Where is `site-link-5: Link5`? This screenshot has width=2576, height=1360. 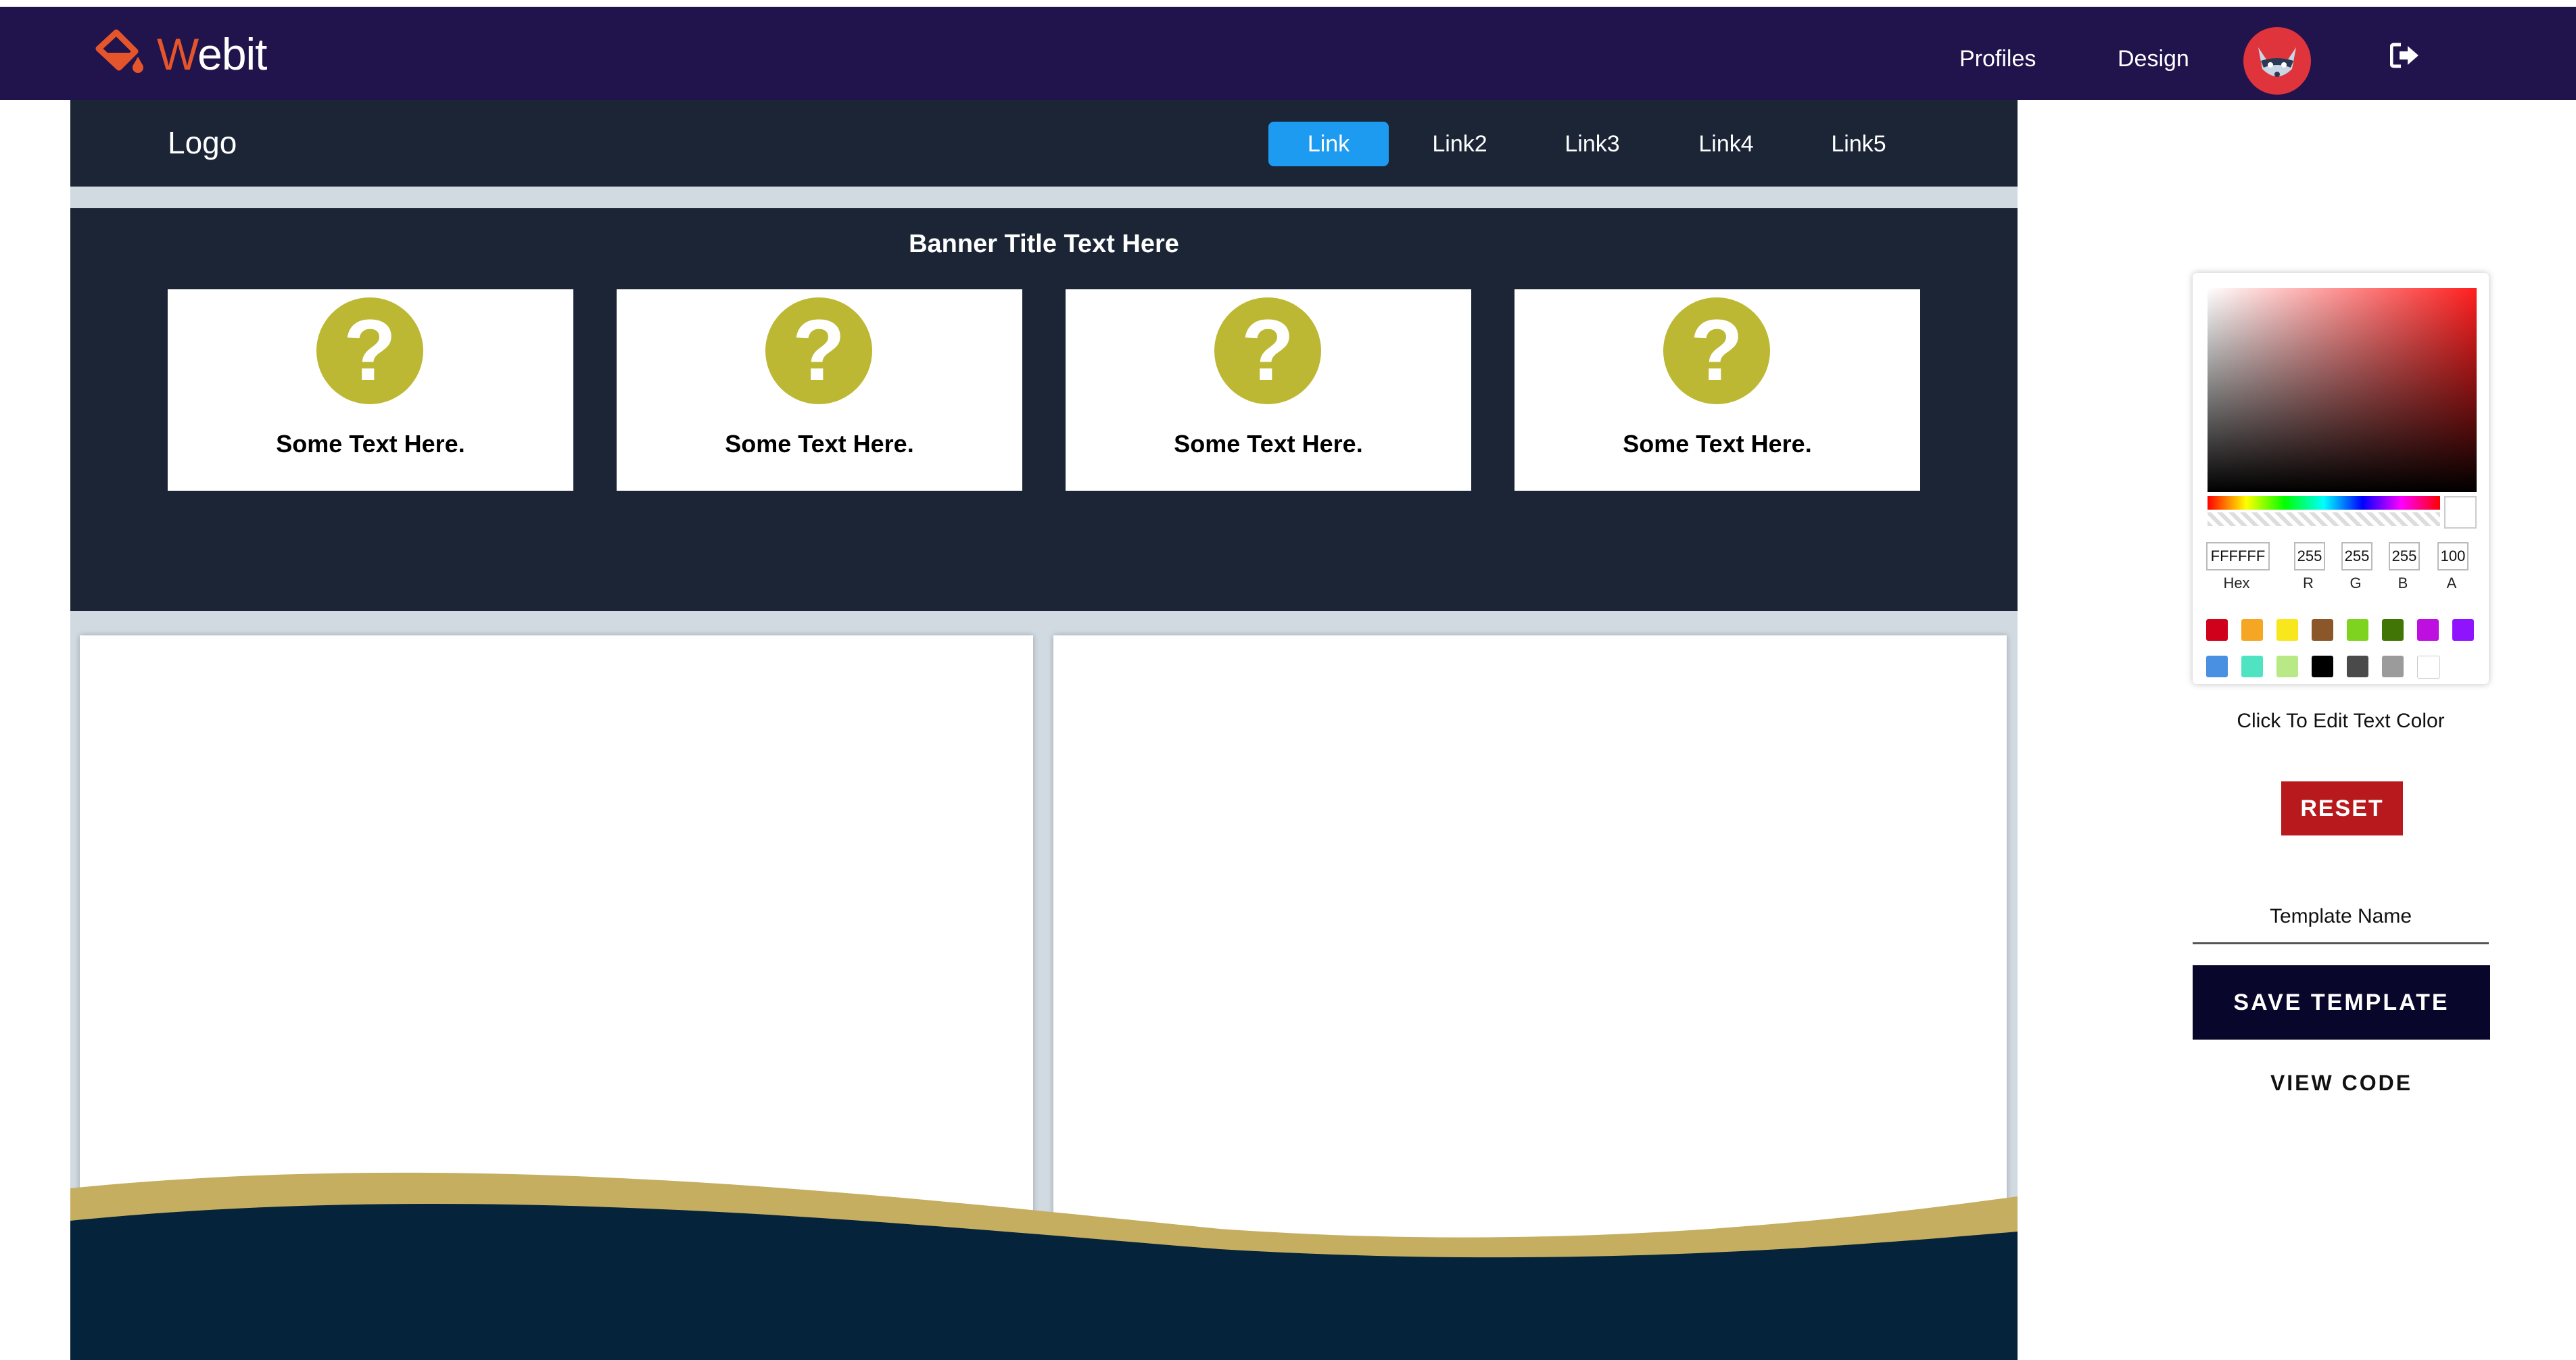
site-link-5: Link5 is located at coordinates (1858, 144).